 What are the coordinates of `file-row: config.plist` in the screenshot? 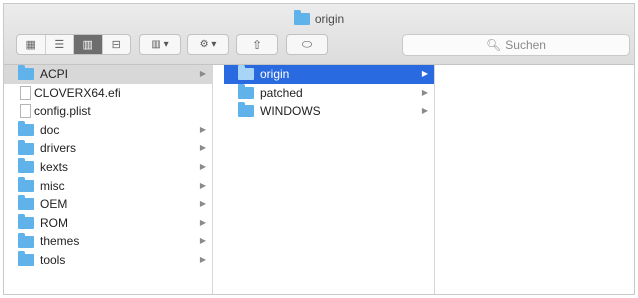 It's located at (108, 111).